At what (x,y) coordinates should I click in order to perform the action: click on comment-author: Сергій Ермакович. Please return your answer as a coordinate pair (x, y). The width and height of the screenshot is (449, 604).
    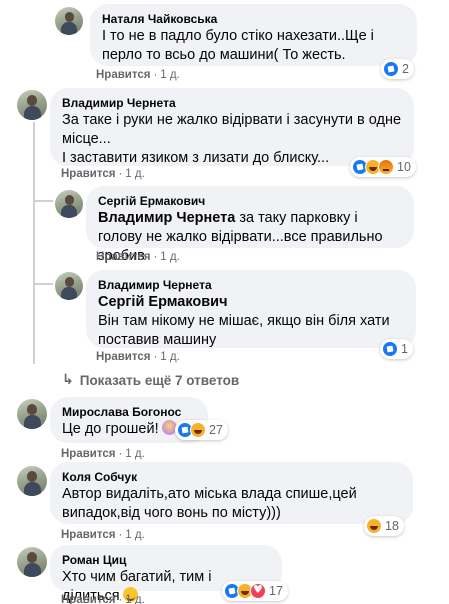
    Looking at the image, I should click on (250, 201).